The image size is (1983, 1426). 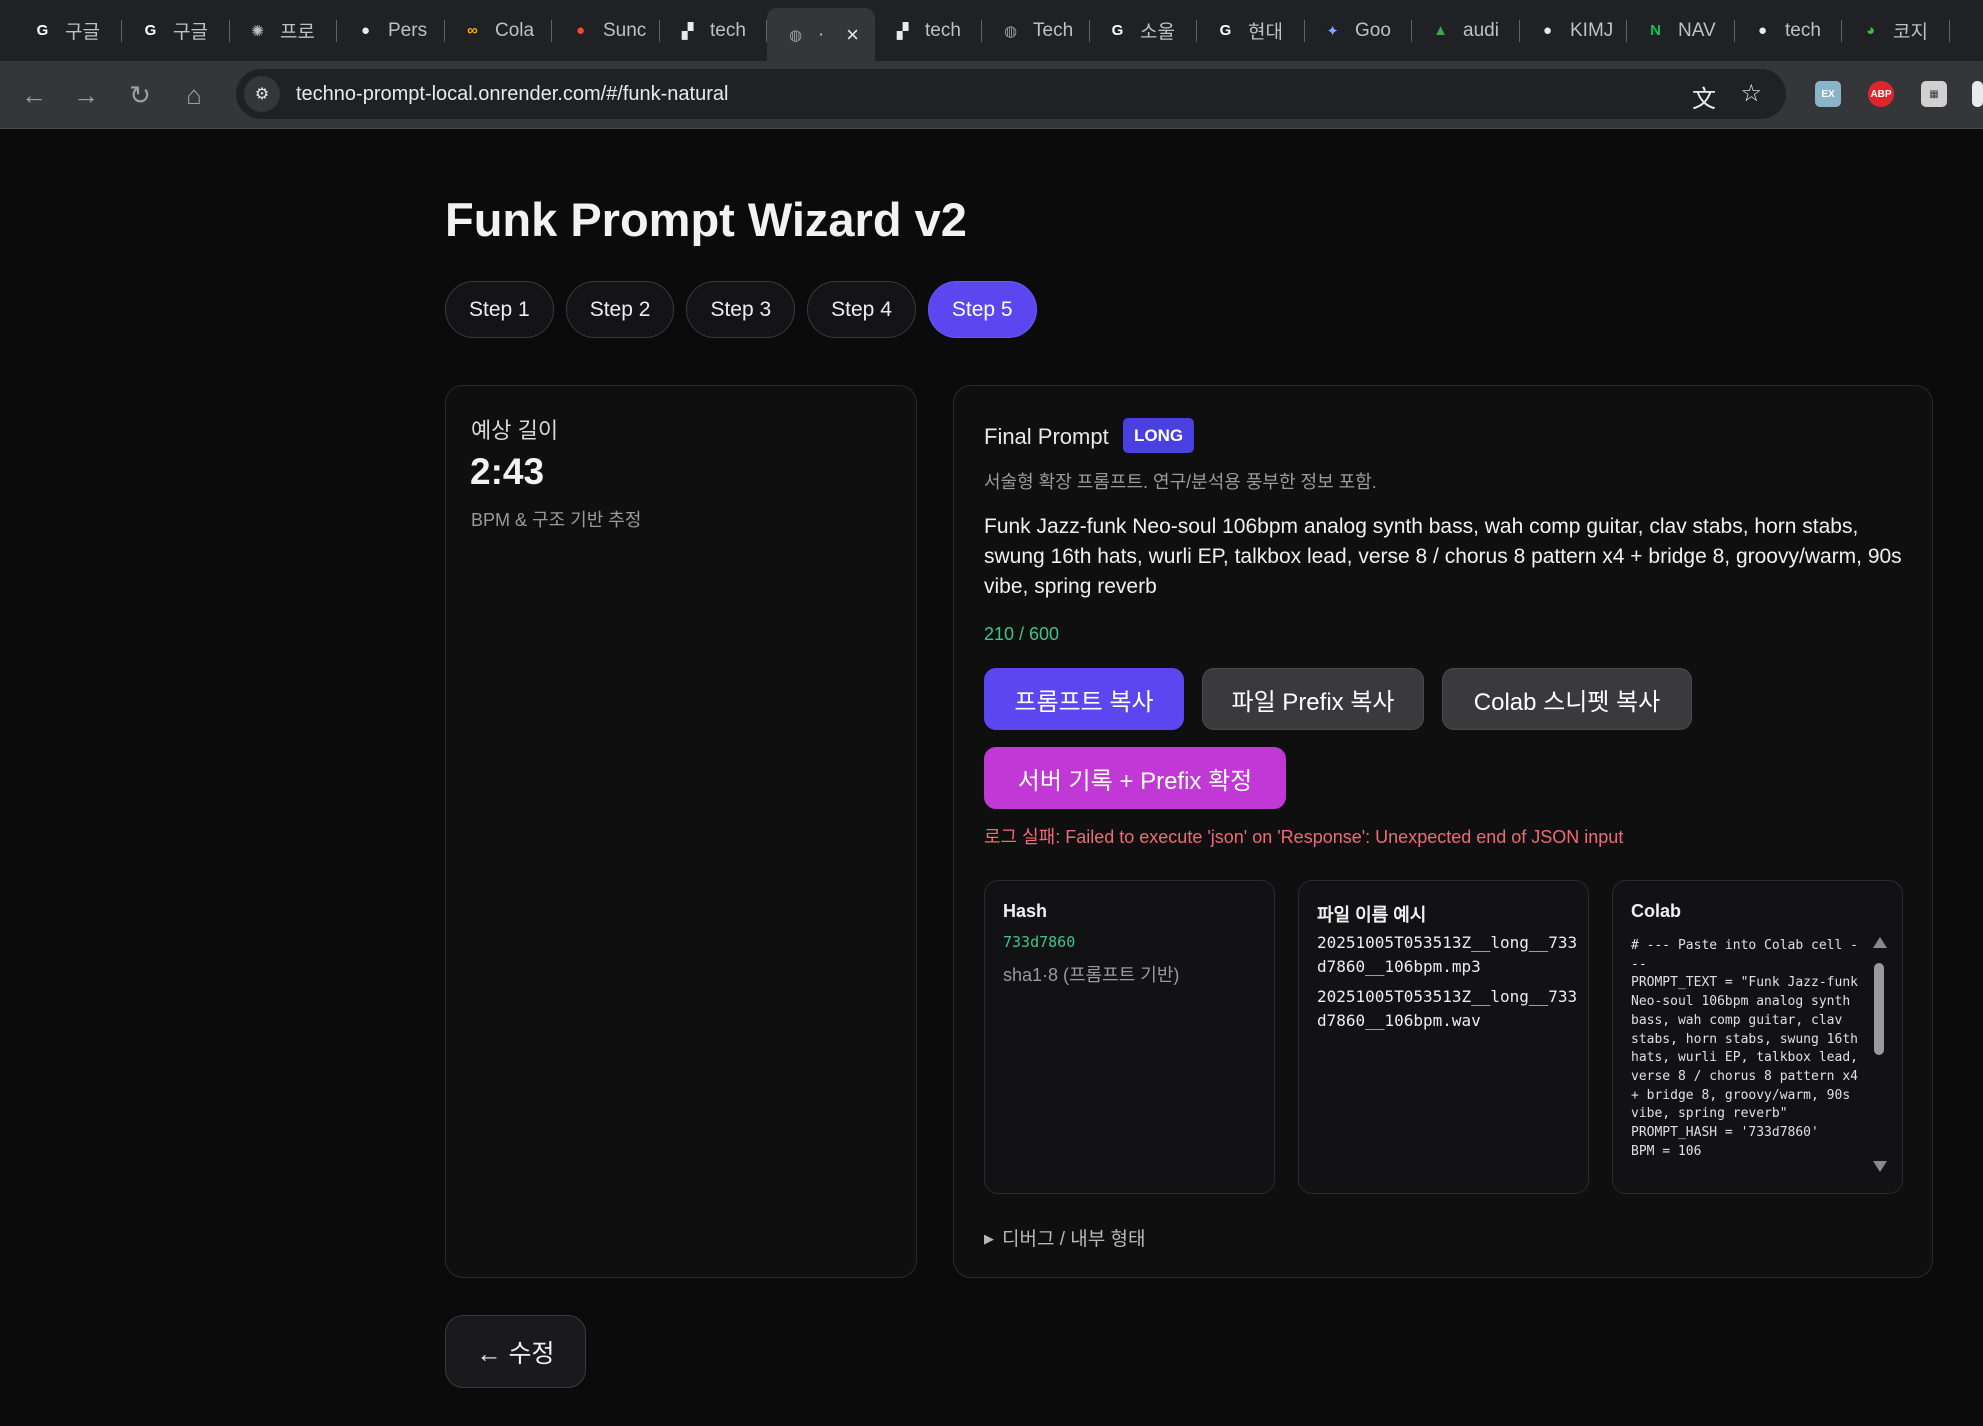 I want to click on step-3-button: Step 3, so click(x=741, y=309).